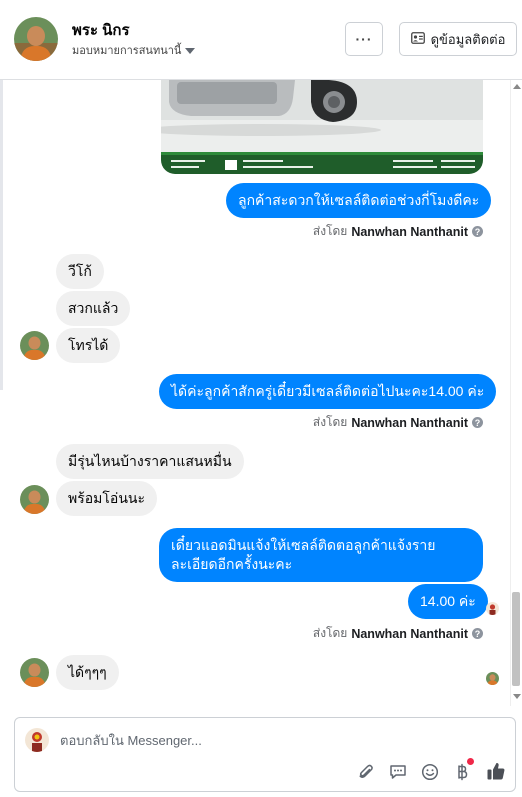  I want to click on reply-input, so click(260, 740).